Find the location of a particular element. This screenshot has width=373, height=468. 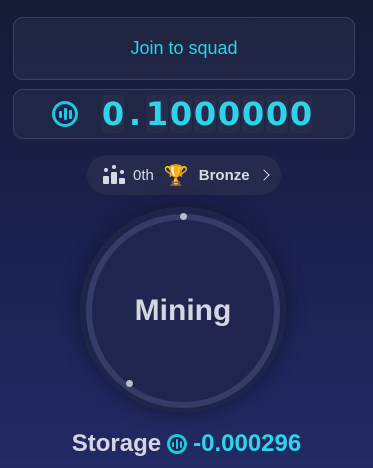

mining-label: Mining is located at coordinates (183, 310).